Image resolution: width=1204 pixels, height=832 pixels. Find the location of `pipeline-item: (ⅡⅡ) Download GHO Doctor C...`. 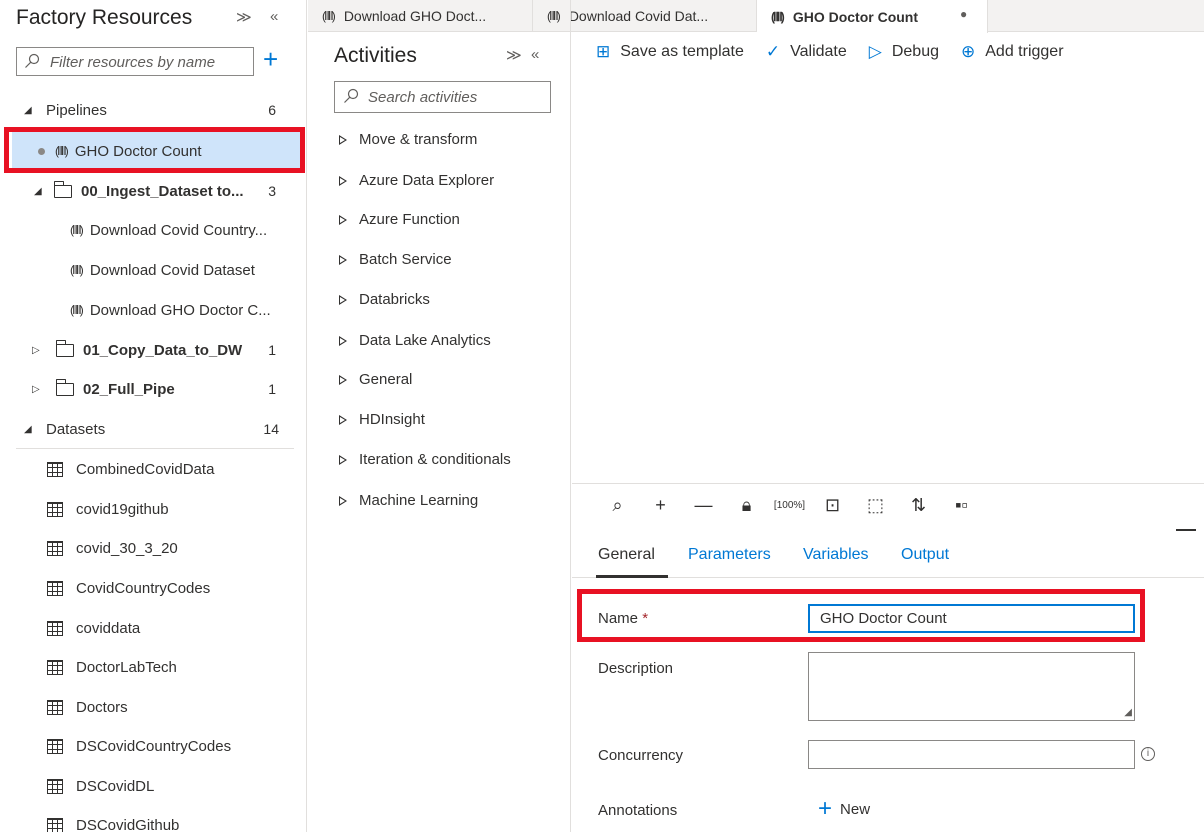

pipeline-item: (ⅡⅡ) Download GHO Doctor C... is located at coordinates (153, 310).